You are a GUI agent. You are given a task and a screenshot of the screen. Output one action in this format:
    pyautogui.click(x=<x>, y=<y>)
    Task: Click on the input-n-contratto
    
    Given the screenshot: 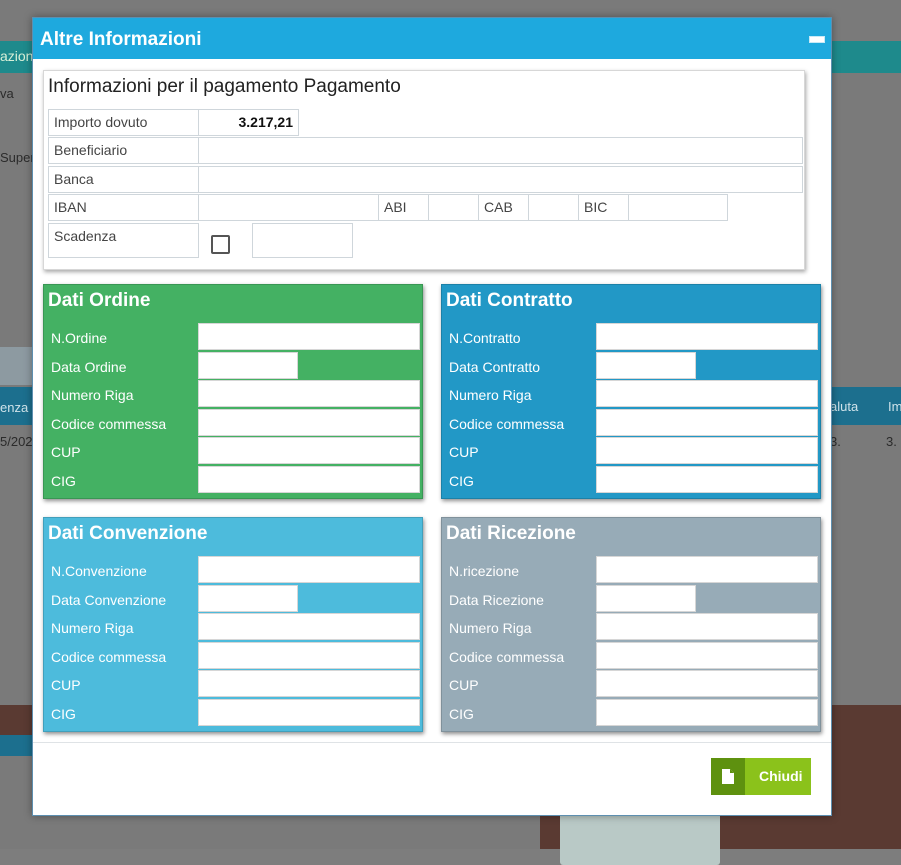 What is the action you would take?
    pyautogui.click(x=707, y=336)
    